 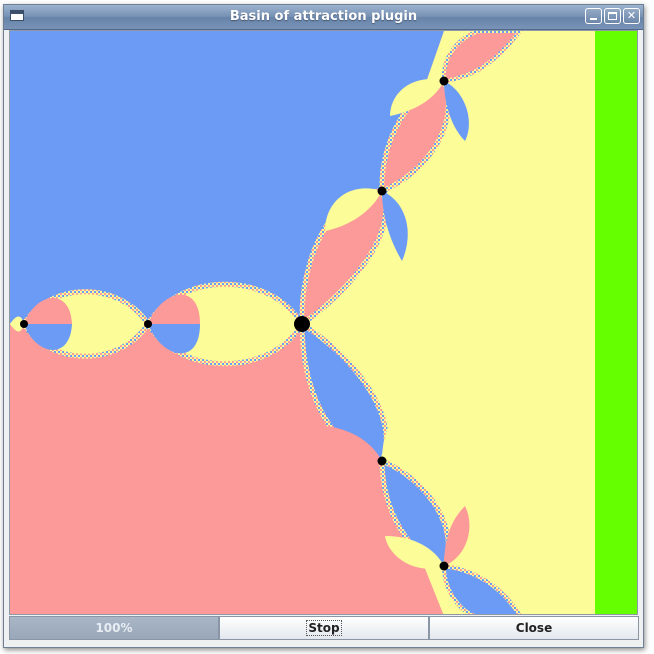 I want to click on fixed-point-center, so click(x=302, y=324).